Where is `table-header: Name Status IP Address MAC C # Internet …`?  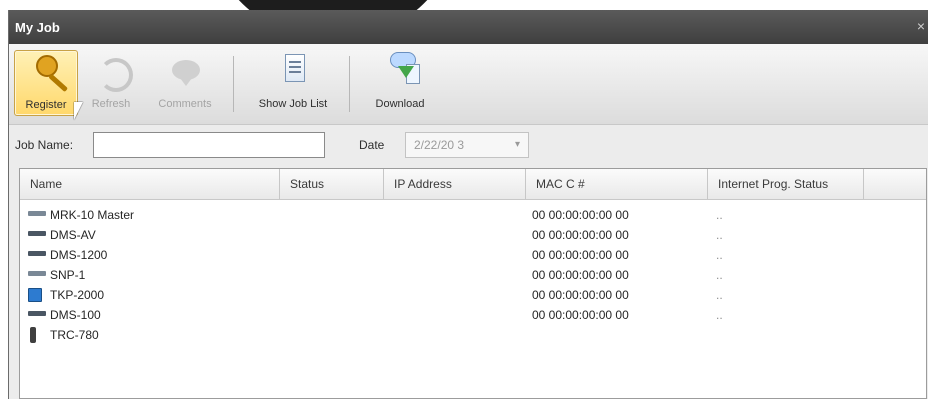 table-header: Name Status IP Address MAC C # Internet … is located at coordinates (473, 184).